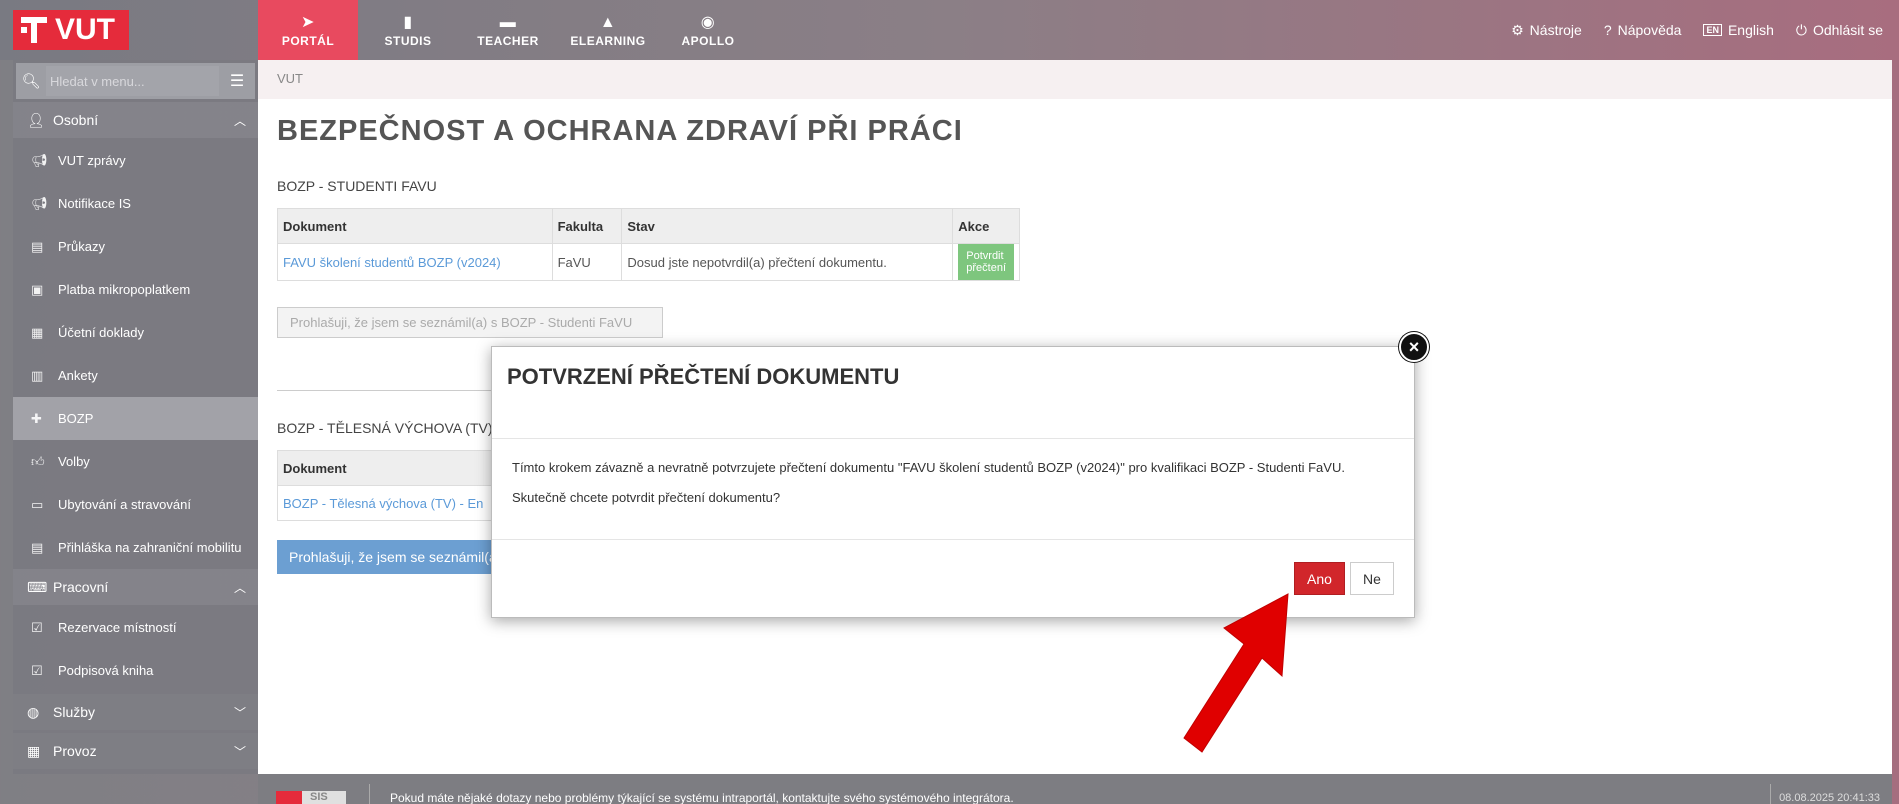  What do you see at coordinates (37, 670) in the screenshot?
I see `clipboard-check-icon: ☑` at bounding box center [37, 670].